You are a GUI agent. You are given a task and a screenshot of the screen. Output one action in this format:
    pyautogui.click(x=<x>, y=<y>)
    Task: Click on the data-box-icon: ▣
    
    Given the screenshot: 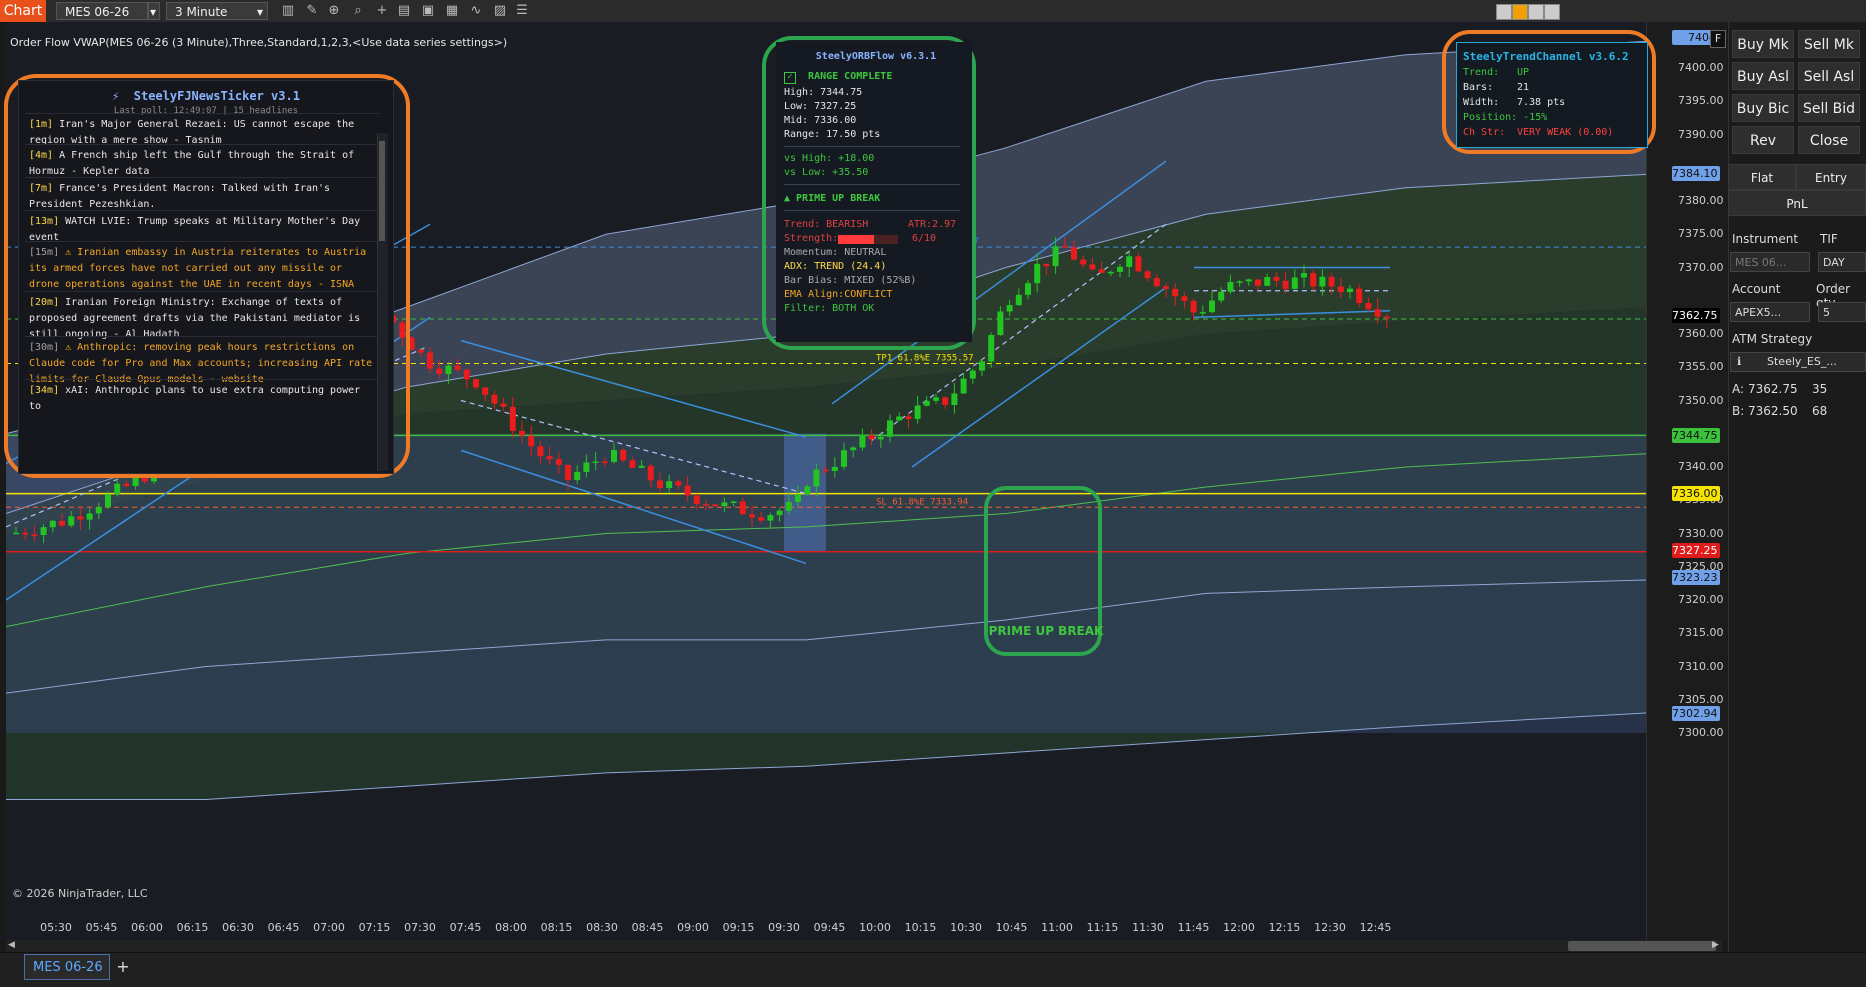 What is the action you would take?
    pyautogui.click(x=428, y=11)
    